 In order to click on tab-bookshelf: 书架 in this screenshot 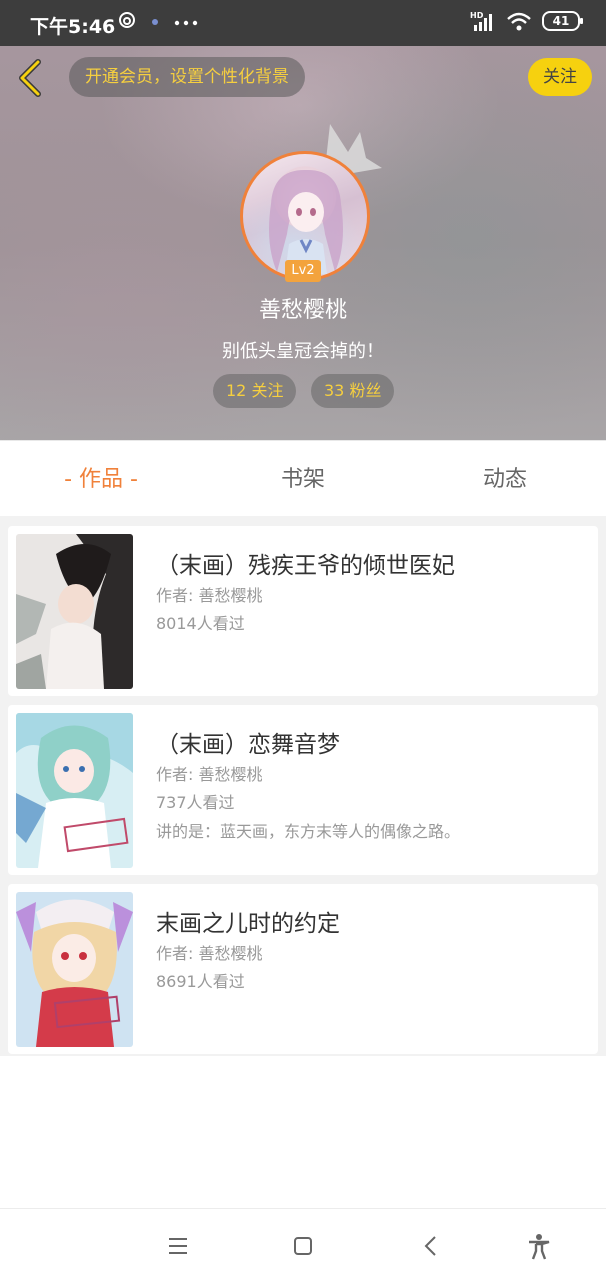, I will do `click(303, 479)`.